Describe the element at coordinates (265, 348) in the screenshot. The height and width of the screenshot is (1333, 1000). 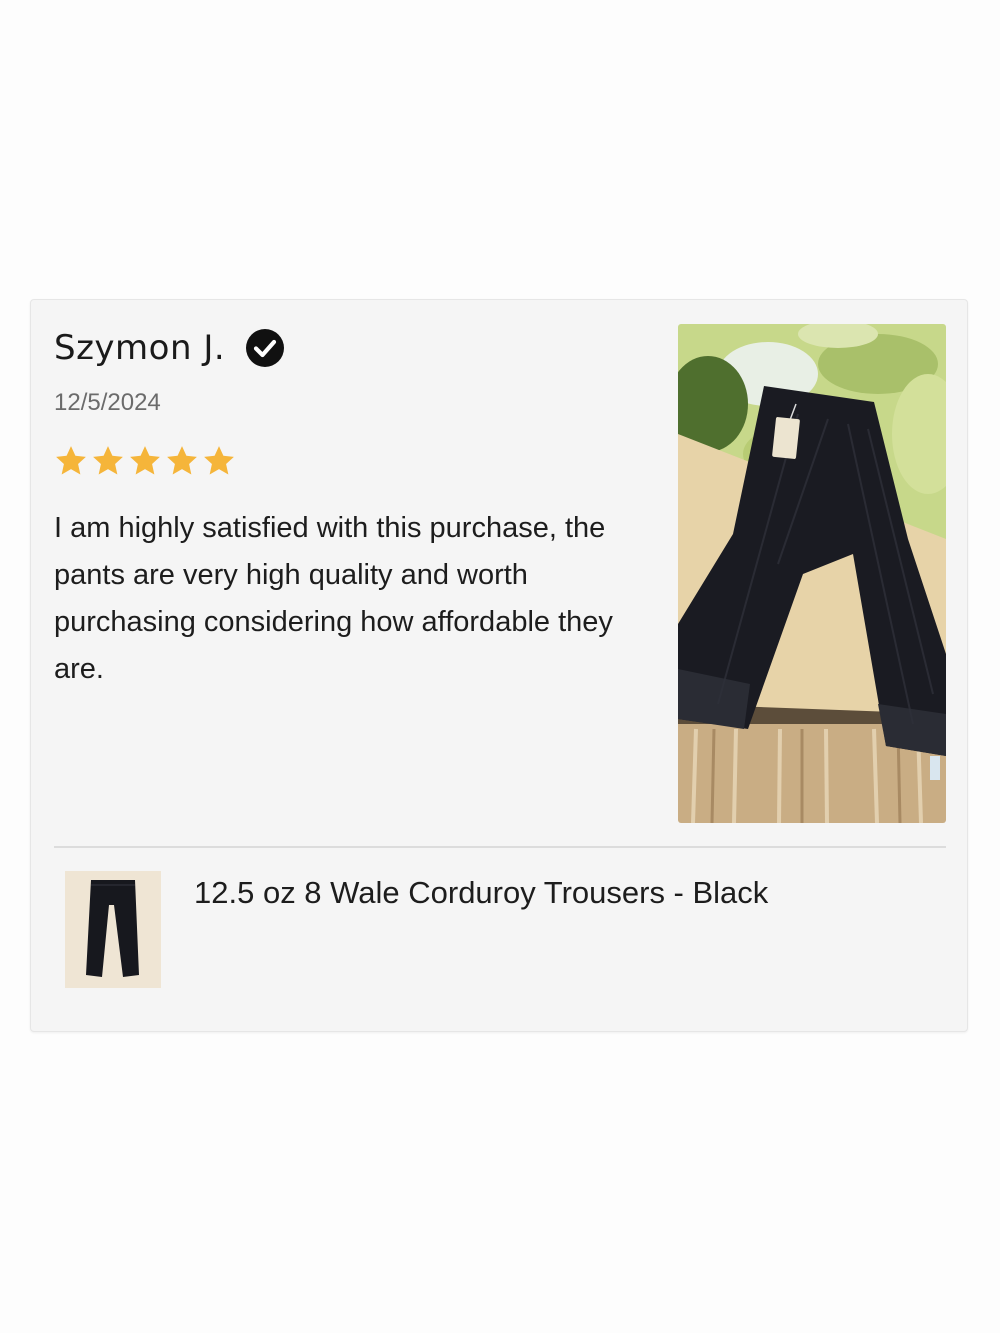
I see `verified-check-icon` at that location.